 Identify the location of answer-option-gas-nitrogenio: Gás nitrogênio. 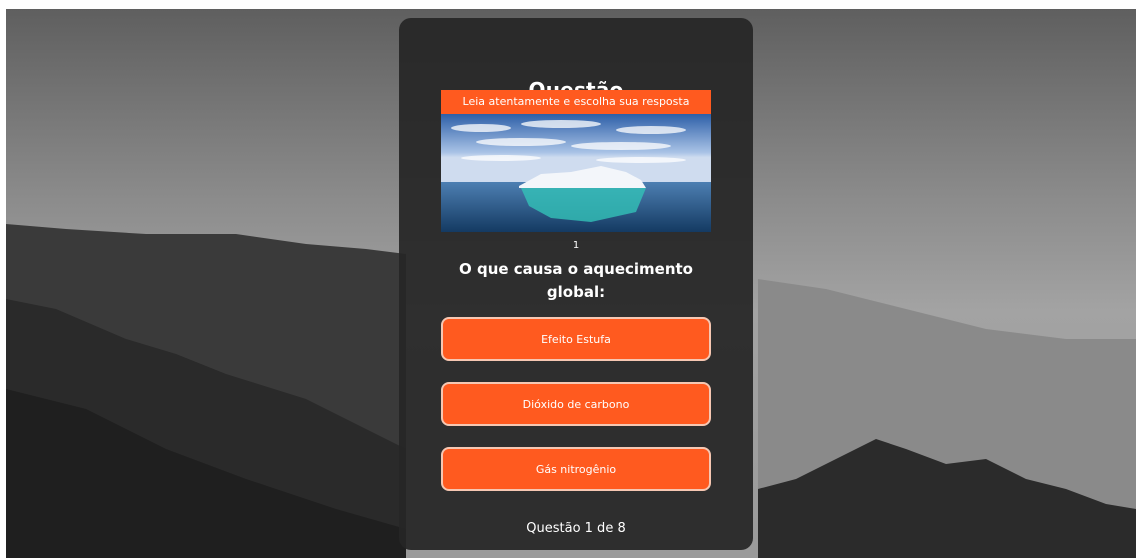
(576, 469).